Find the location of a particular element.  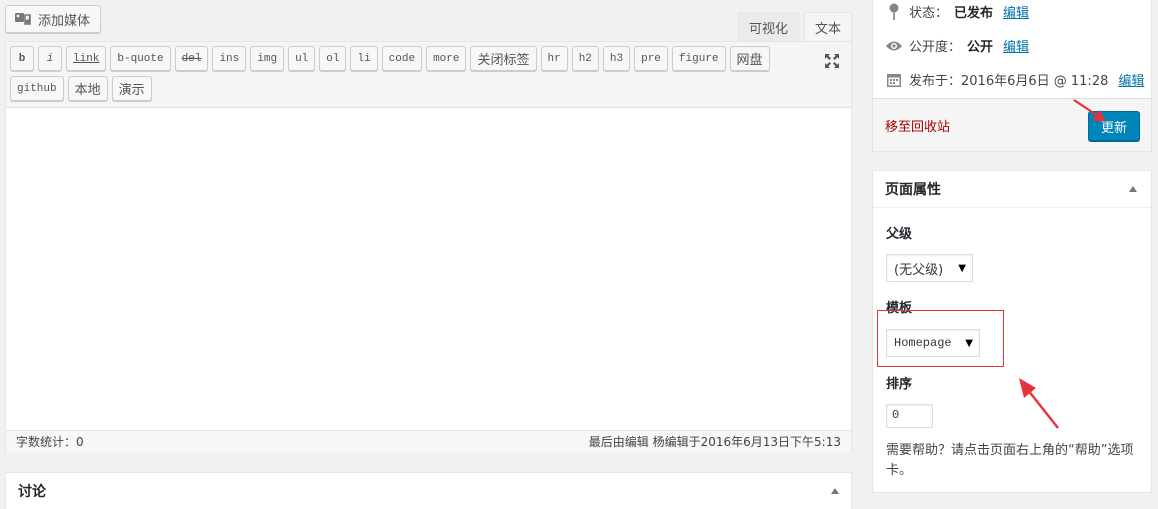

page-attributes-title: 页面属性 is located at coordinates (913, 190).